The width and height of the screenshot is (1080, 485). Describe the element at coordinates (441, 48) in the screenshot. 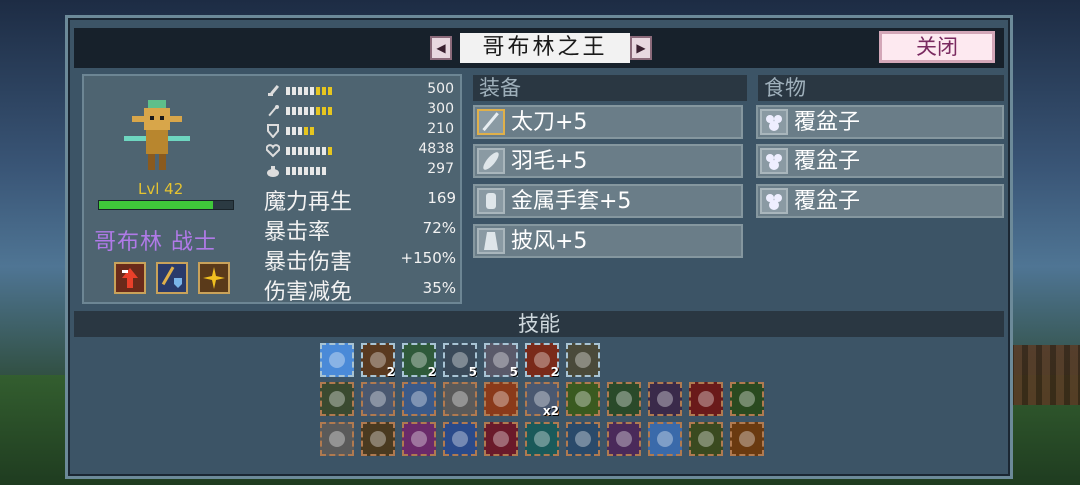

I see `prev-character-button: ◀` at that location.